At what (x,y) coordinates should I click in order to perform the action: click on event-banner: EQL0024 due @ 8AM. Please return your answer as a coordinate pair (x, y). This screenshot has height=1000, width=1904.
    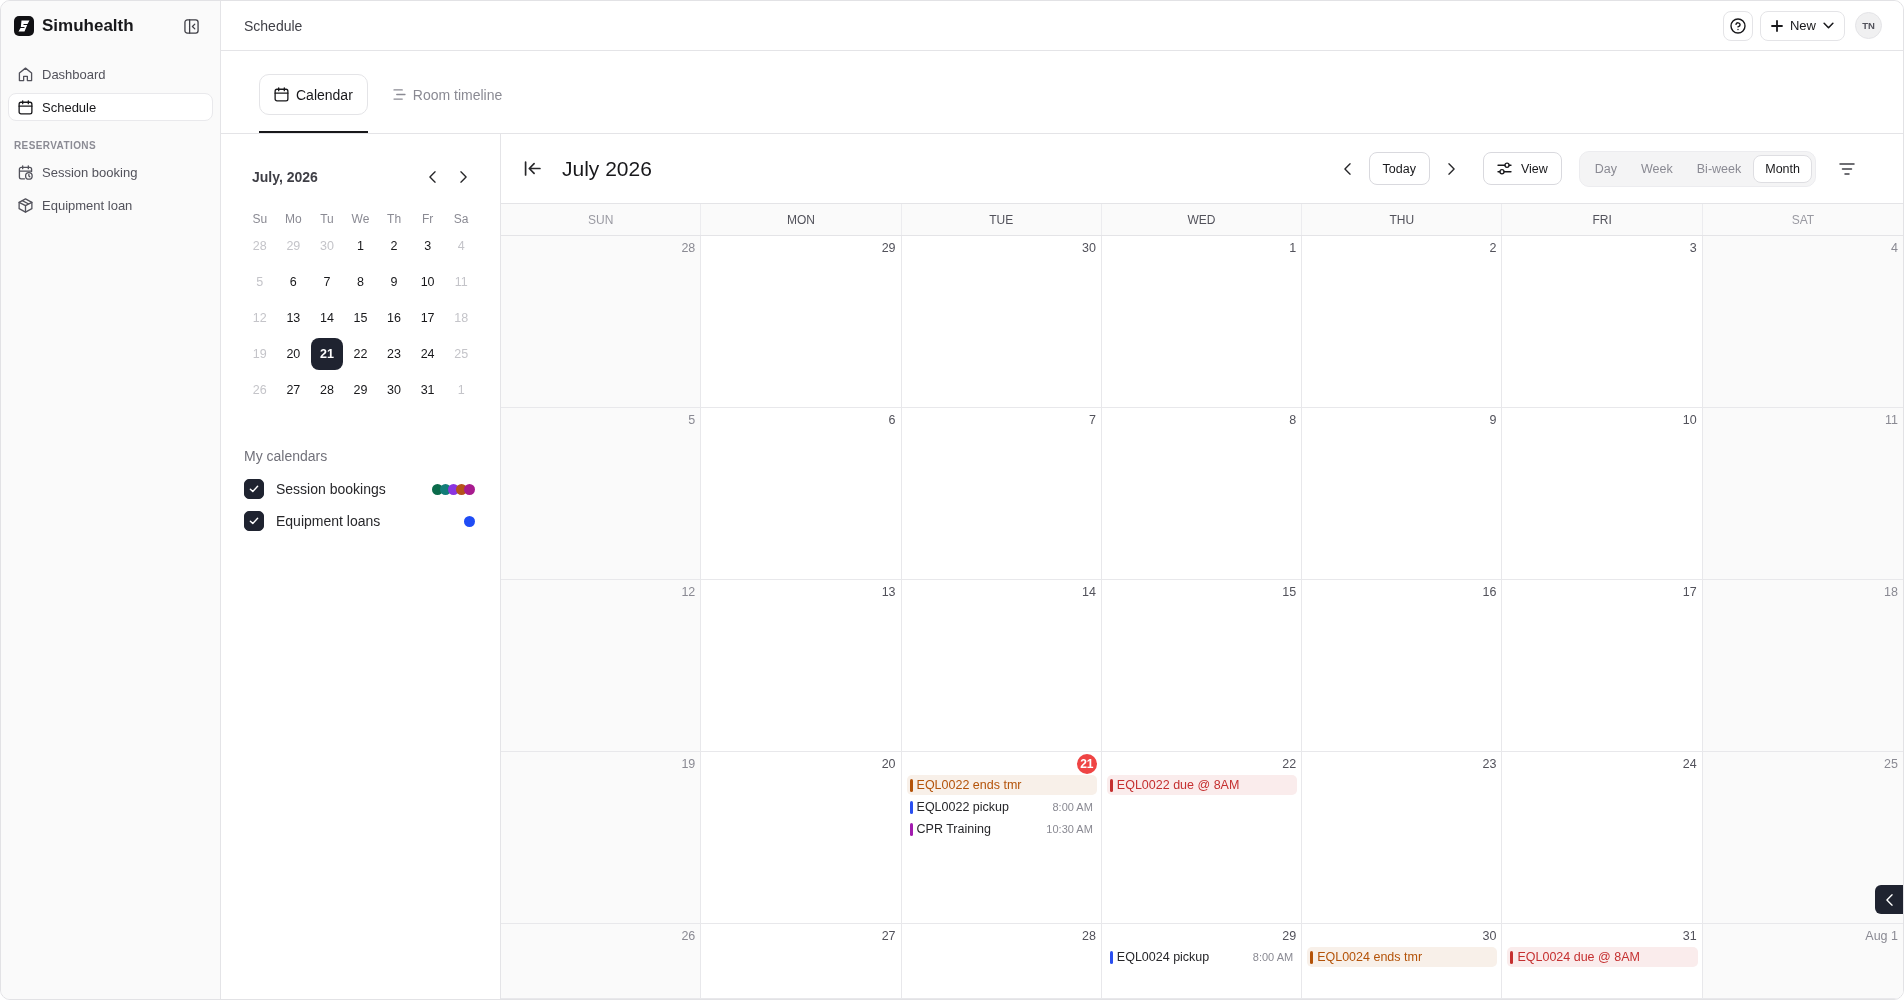
    Looking at the image, I should click on (1602, 957).